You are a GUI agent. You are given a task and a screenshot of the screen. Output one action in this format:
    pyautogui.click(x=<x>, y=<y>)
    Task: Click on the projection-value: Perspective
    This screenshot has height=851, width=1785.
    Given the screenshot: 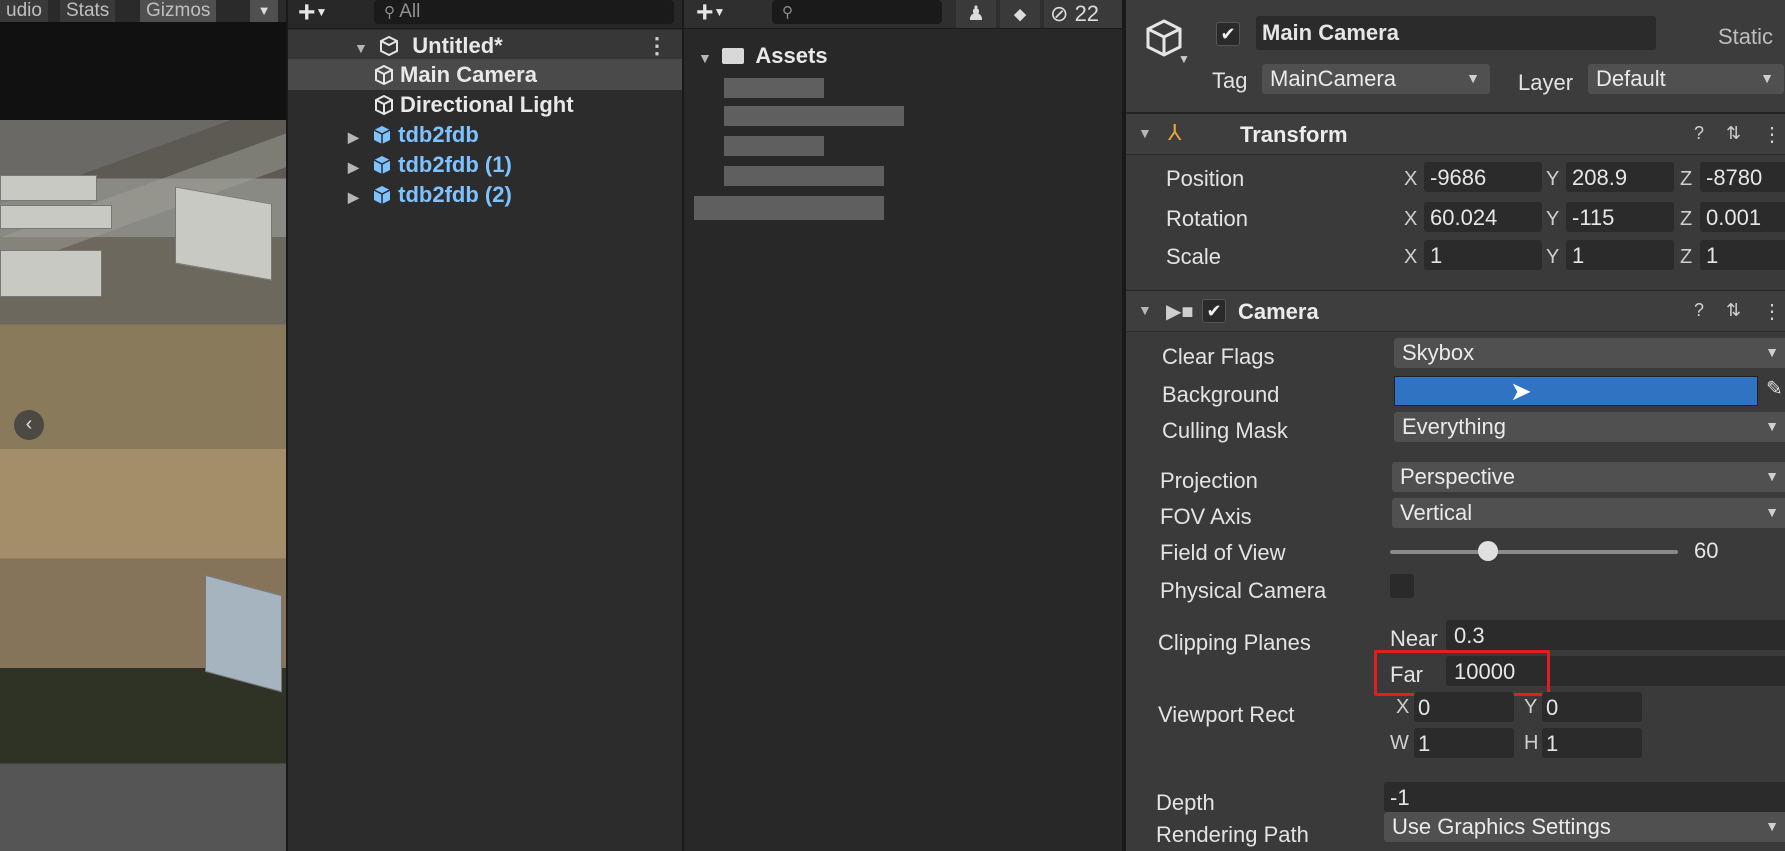 What is the action you would take?
    pyautogui.click(x=1457, y=476)
    